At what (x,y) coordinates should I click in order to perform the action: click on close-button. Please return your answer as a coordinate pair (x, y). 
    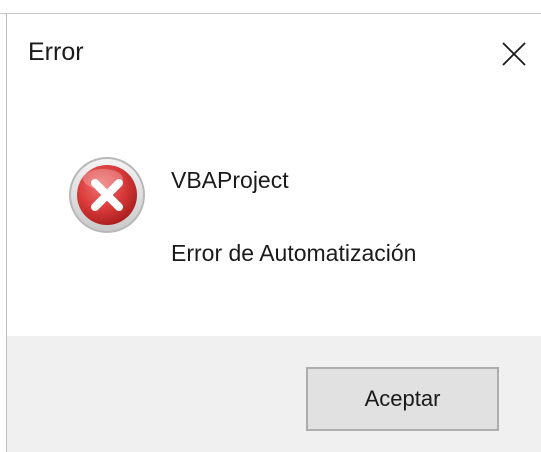
    Looking at the image, I should click on (514, 54).